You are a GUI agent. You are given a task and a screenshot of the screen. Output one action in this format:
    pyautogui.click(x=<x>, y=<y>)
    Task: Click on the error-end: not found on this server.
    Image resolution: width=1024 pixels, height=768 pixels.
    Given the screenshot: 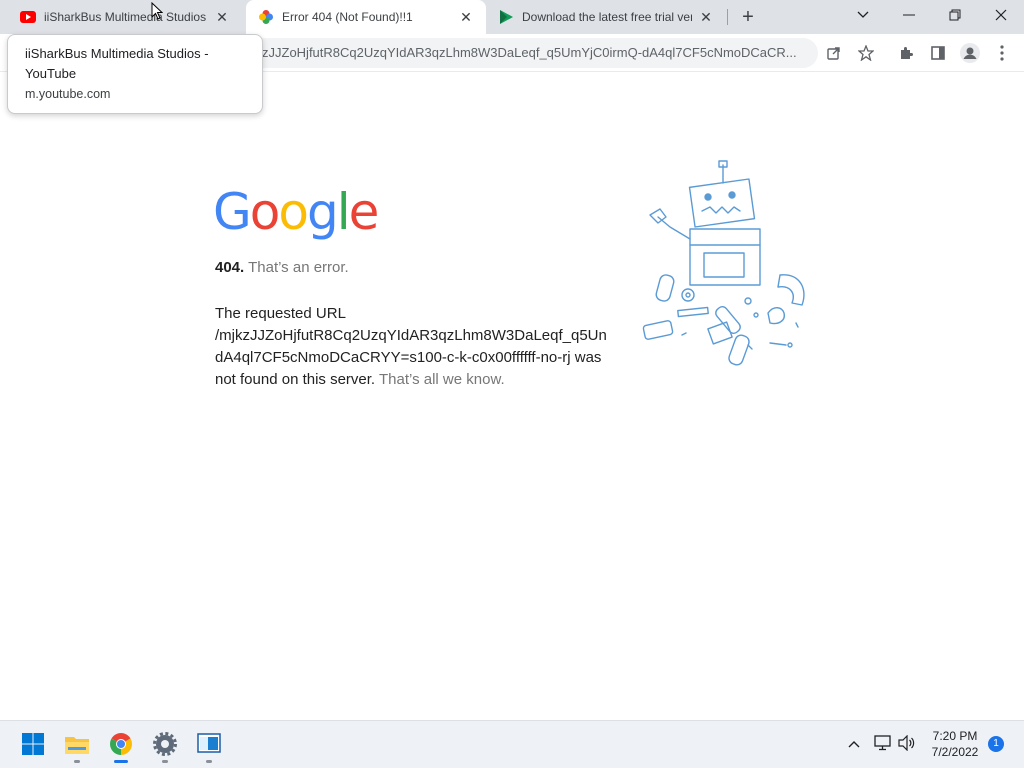 What is the action you would take?
    pyautogui.click(x=295, y=379)
    